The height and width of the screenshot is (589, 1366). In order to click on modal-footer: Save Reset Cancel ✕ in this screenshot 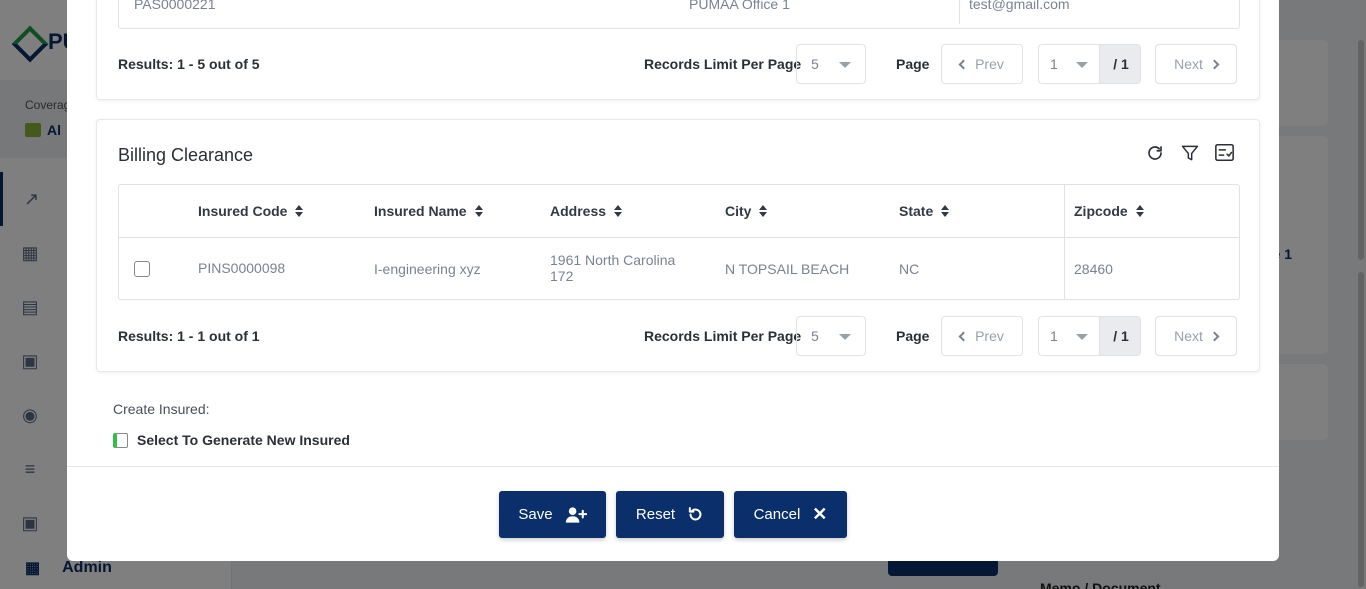, I will do `click(673, 513)`.